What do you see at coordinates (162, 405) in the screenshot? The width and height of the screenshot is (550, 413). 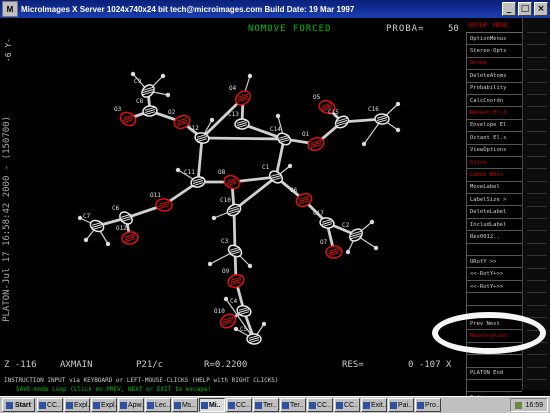 I see `taskbar-item-label: Lec..` at bounding box center [162, 405].